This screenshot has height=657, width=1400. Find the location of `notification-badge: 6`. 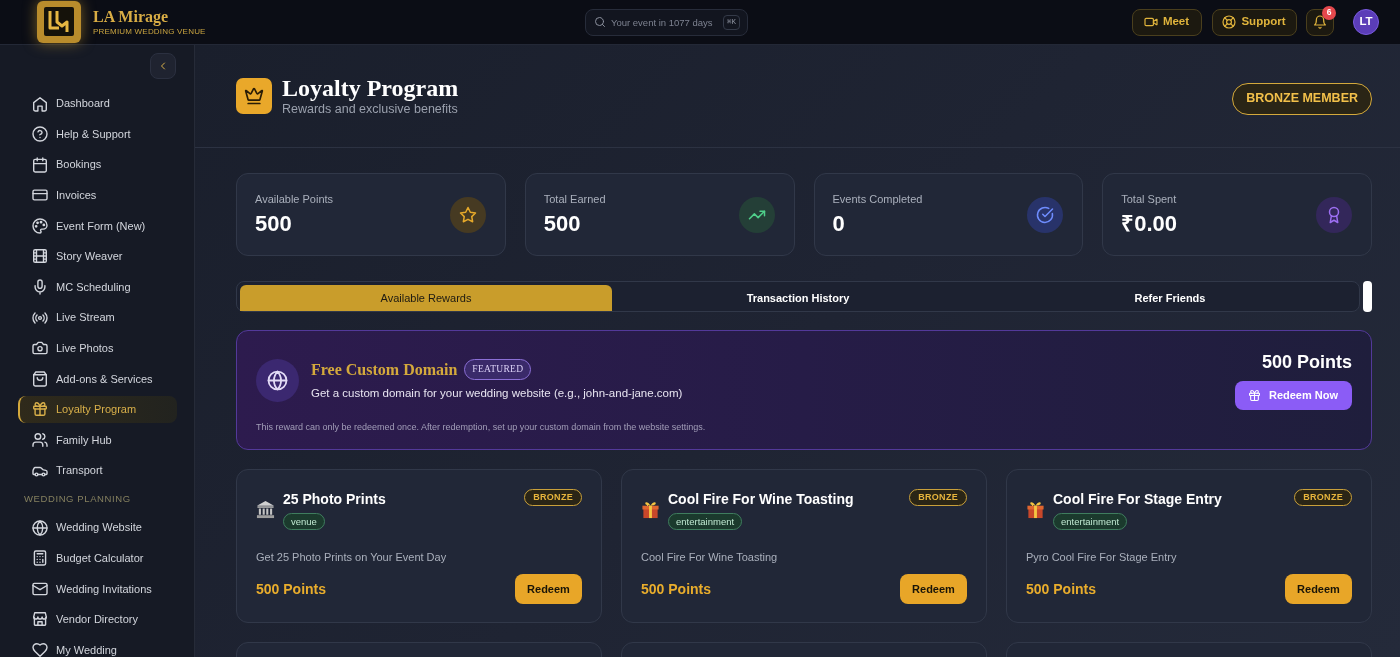

notification-badge: 6 is located at coordinates (1329, 12).